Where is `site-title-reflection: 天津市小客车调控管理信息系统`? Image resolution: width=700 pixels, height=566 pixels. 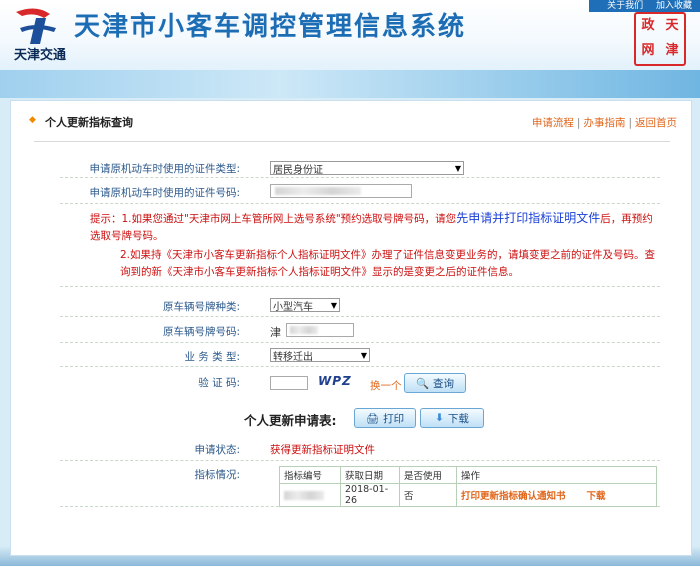
site-title-reflection: 天津市小客车调控管理信息系统 is located at coordinates (270, 26).